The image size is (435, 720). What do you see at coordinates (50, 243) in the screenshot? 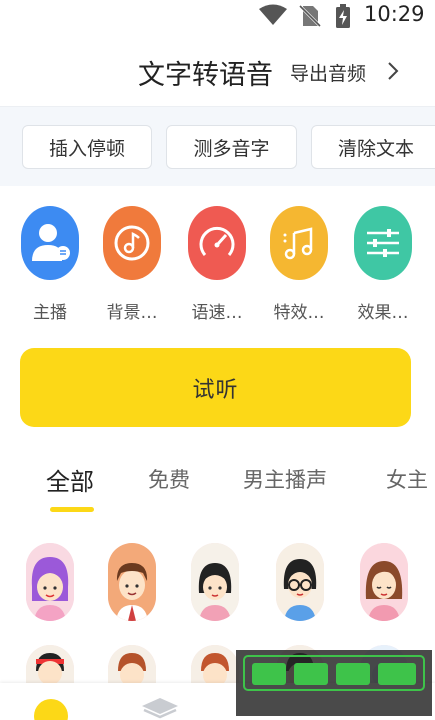
I see `anchor-person-icon` at bounding box center [50, 243].